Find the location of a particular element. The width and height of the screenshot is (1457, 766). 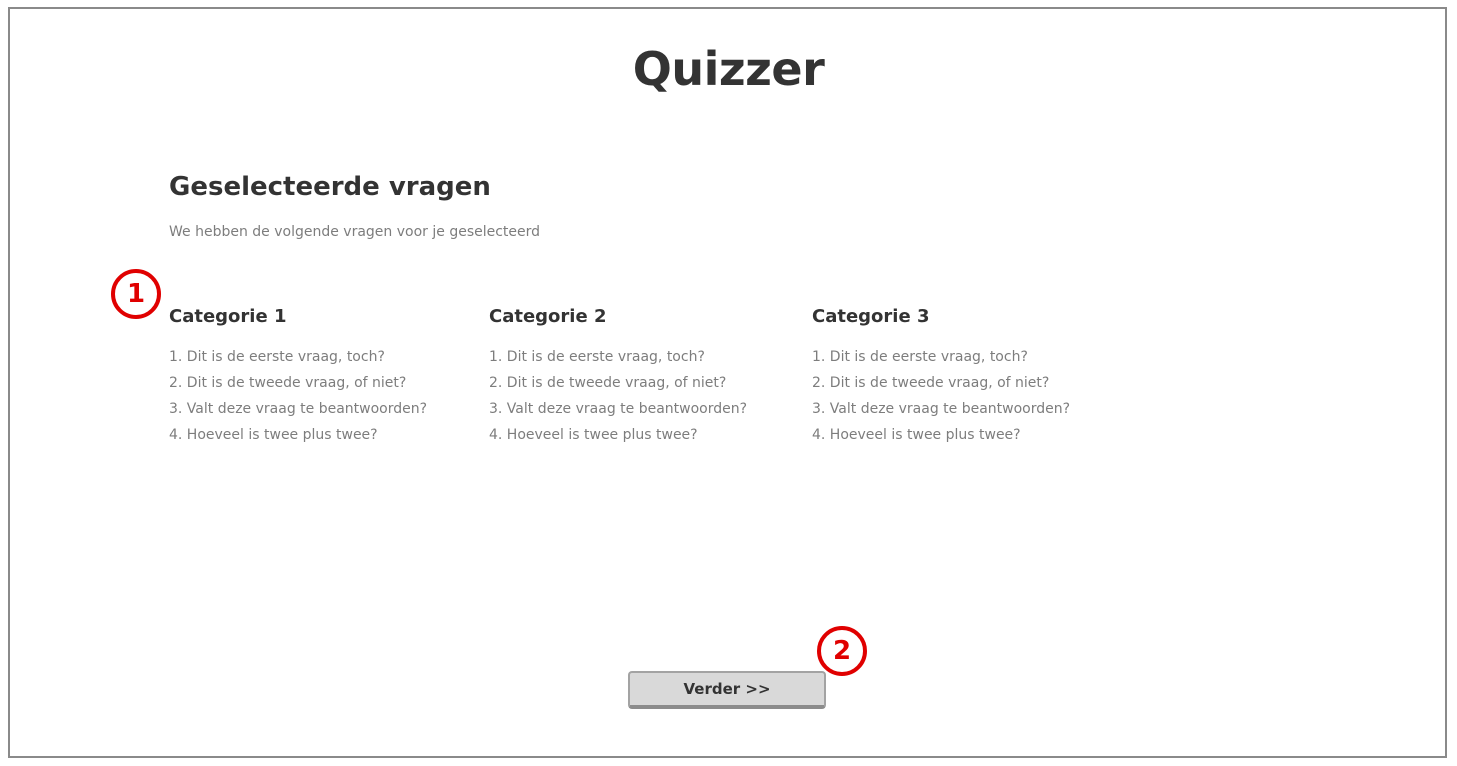

category-title: Categorie 1 is located at coordinates (228, 316).